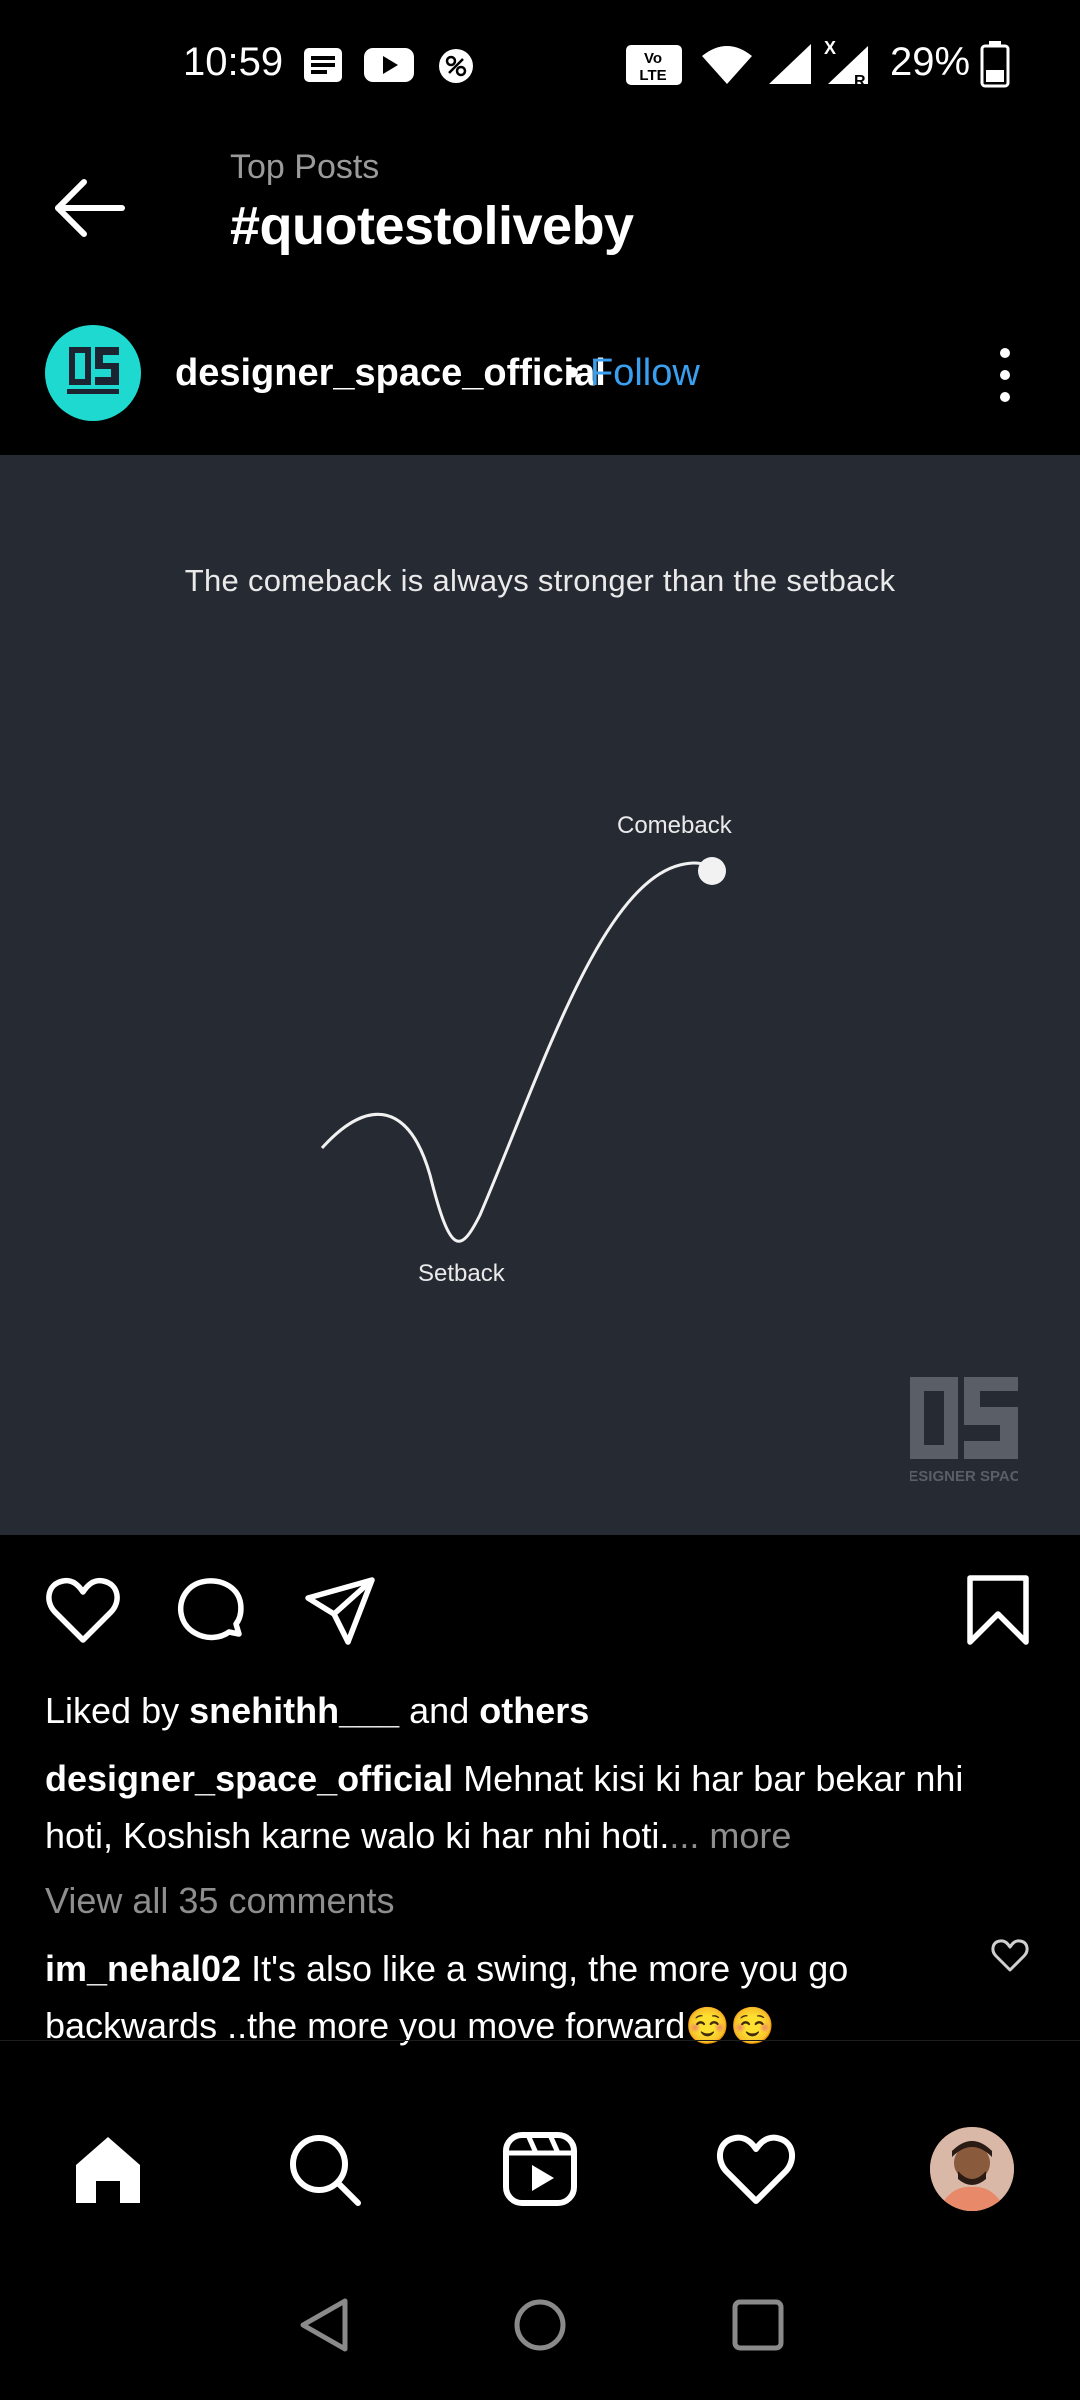 Image resolution: width=1080 pixels, height=2400 pixels. What do you see at coordinates (117, 1710) in the screenshot?
I see `liked-prefix: Liked by` at bounding box center [117, 1710].